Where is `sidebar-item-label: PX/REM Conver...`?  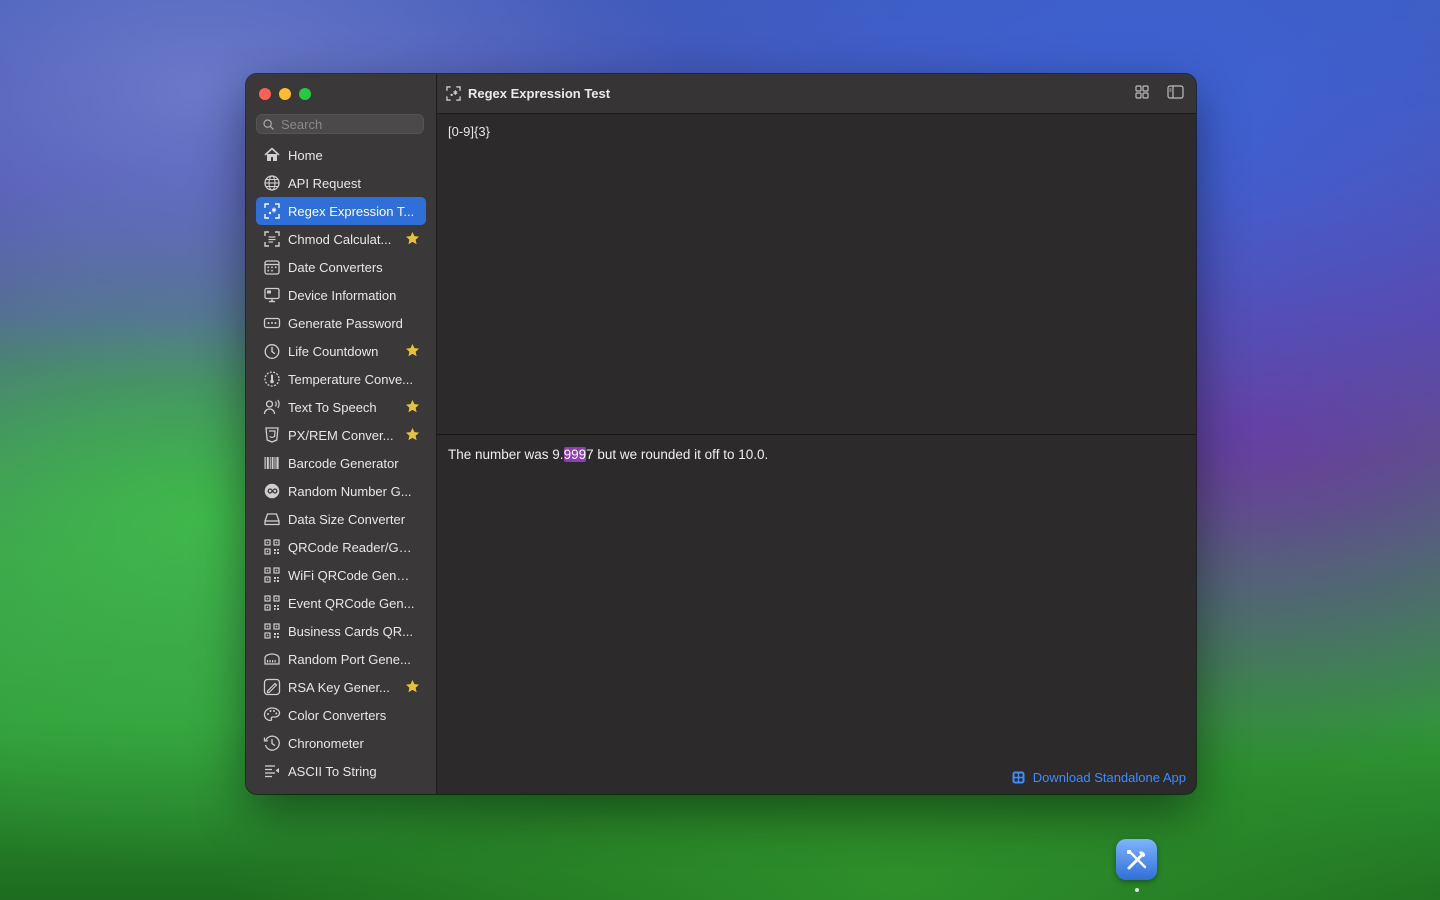 sidebar-item-label: PX/REM Conver... is located at coordinates (341, 435).